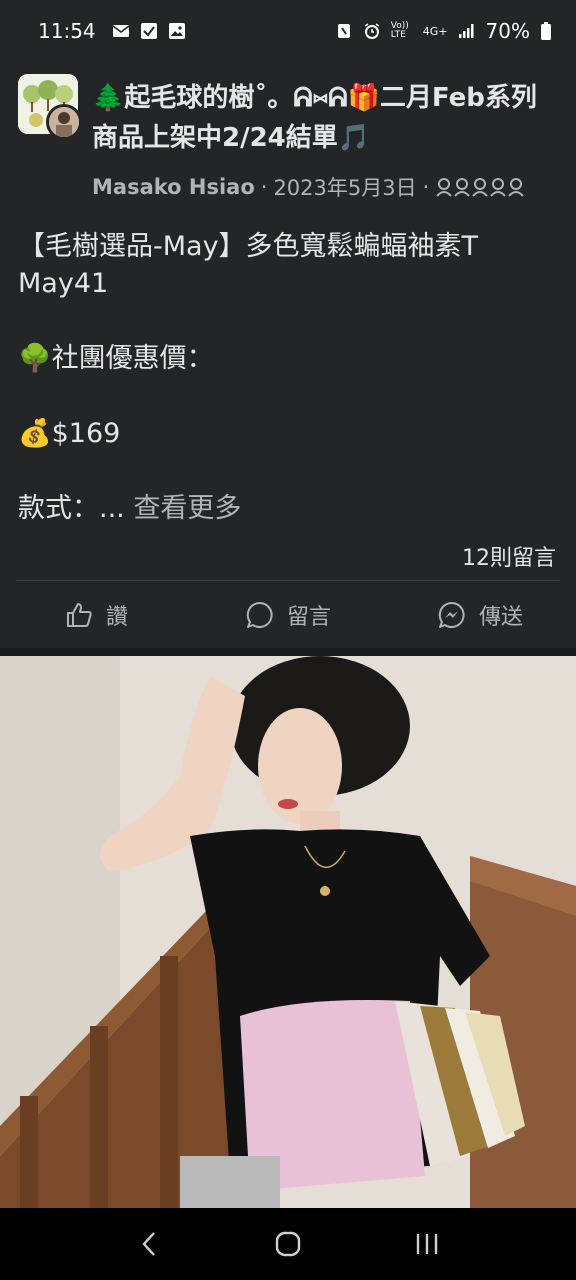 Image resolution: width=576 pixels, height=1280 pixels. Describe the element at coordinates (148, 31) in the screenshot. I see `checkbox-icon` at that location.